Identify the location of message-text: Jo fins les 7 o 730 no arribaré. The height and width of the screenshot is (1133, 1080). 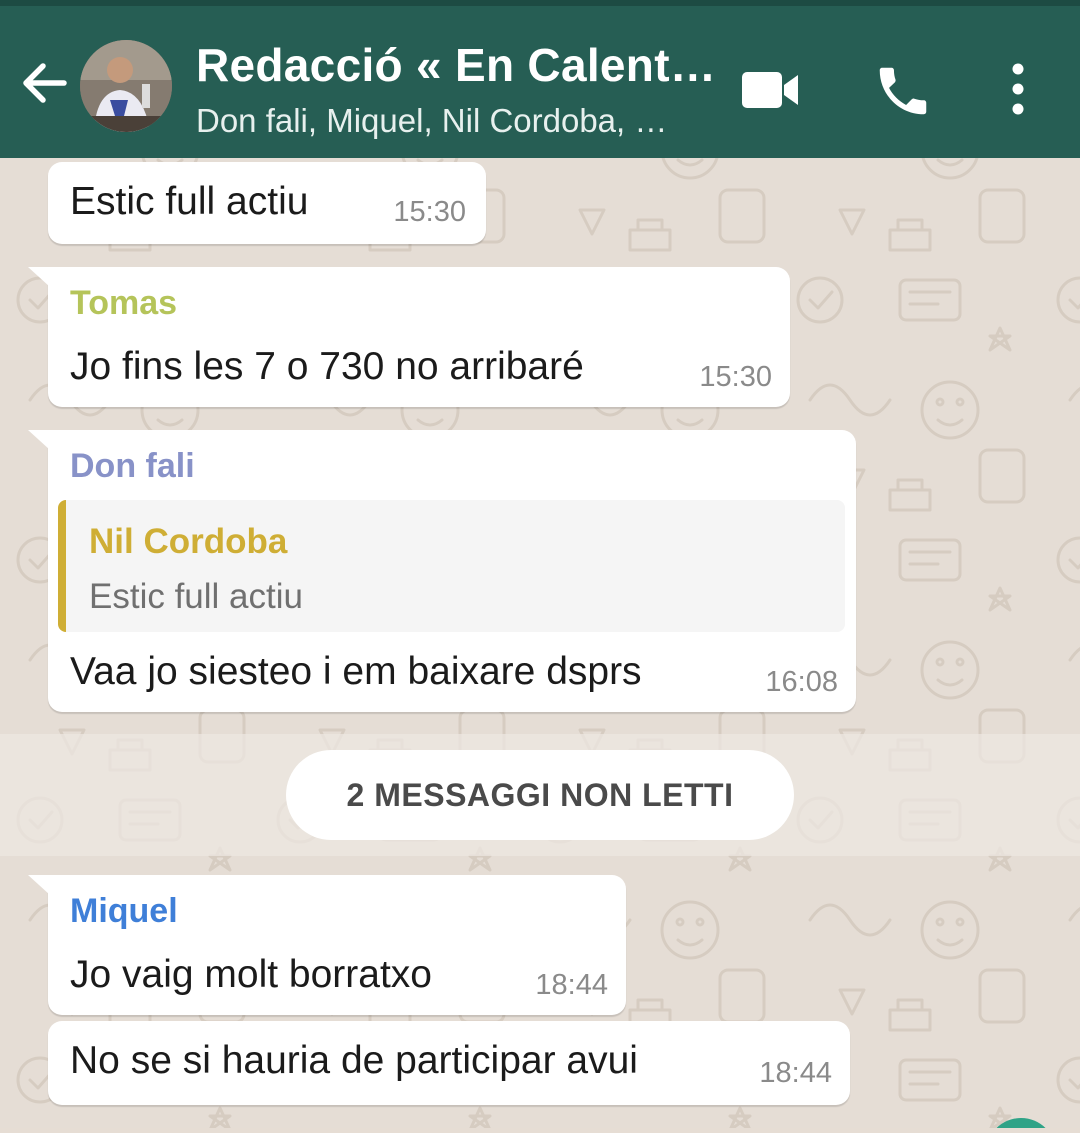
(327, 366).